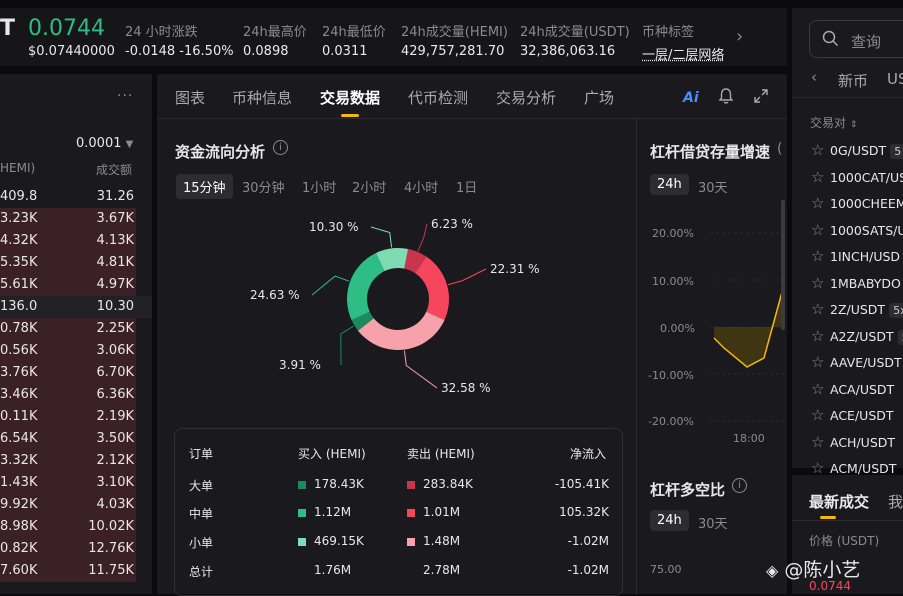 This screenshot has width=903, height=596. Describe the element at coordinates (76, 329) in the screenshot. I see `orderbook-row: 0.78K 2.25K` at that location.